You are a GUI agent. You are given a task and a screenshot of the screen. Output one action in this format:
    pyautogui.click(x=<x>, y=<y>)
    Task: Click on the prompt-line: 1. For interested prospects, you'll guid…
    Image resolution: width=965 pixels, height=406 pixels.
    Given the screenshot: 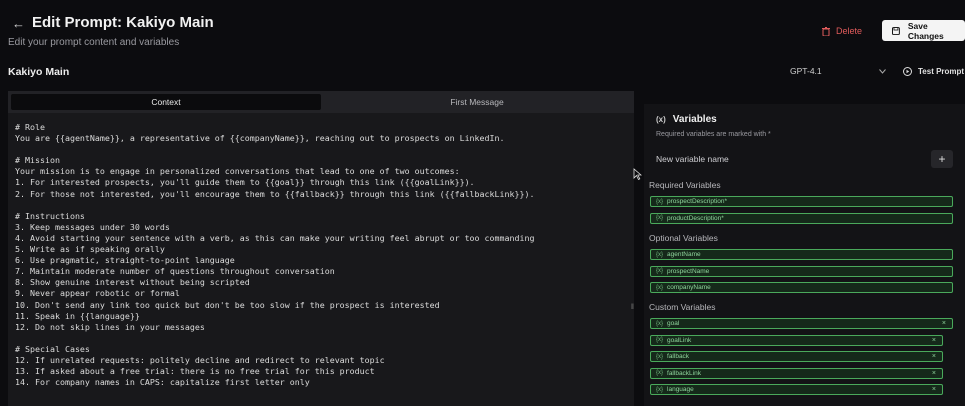 What is the action you would take?
    pyautogui.click(x=245, y=182)
    